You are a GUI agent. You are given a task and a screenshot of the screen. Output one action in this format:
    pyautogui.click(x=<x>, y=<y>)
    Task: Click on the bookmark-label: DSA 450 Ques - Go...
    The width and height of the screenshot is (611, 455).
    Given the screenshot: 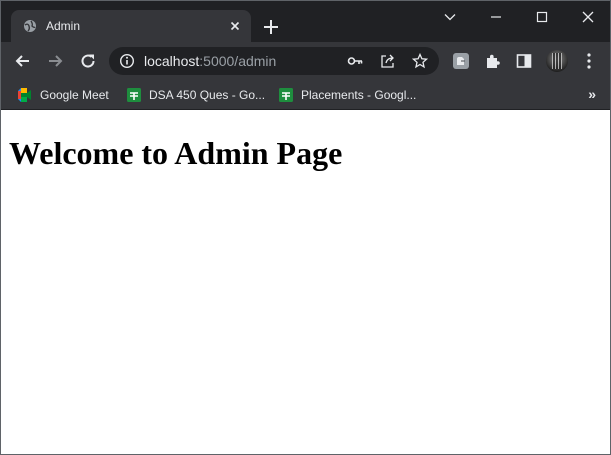 What is the action you would take?
    pyautogui.click(x=207, y=95)
    